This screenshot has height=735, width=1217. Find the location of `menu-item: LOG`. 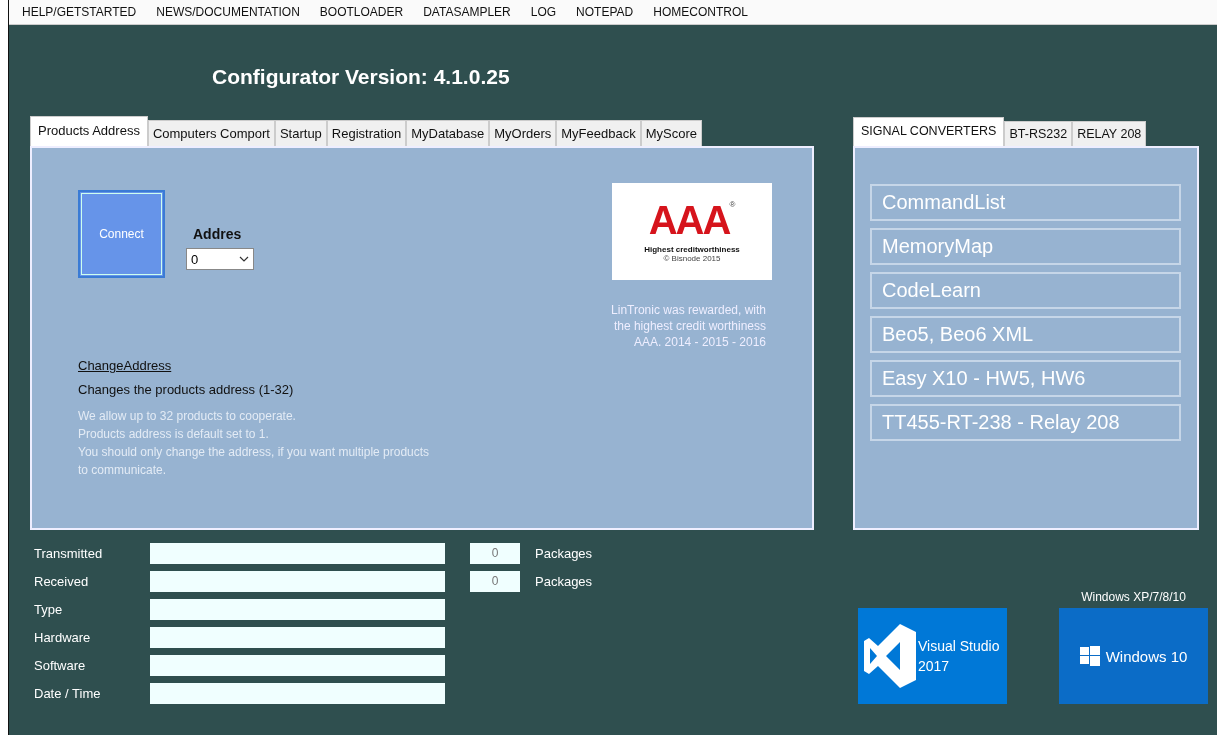

menu-item: LOG is located at coordinates (543, 12).